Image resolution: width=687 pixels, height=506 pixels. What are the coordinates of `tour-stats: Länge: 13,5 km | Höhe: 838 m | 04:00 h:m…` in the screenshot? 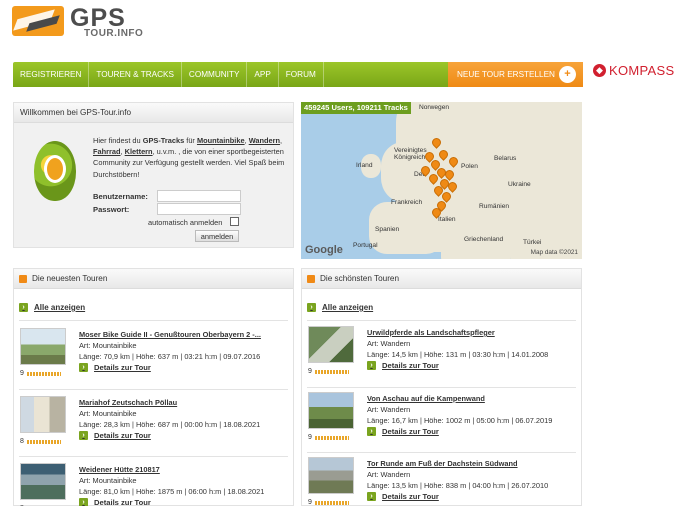 It's located at (458, 485).